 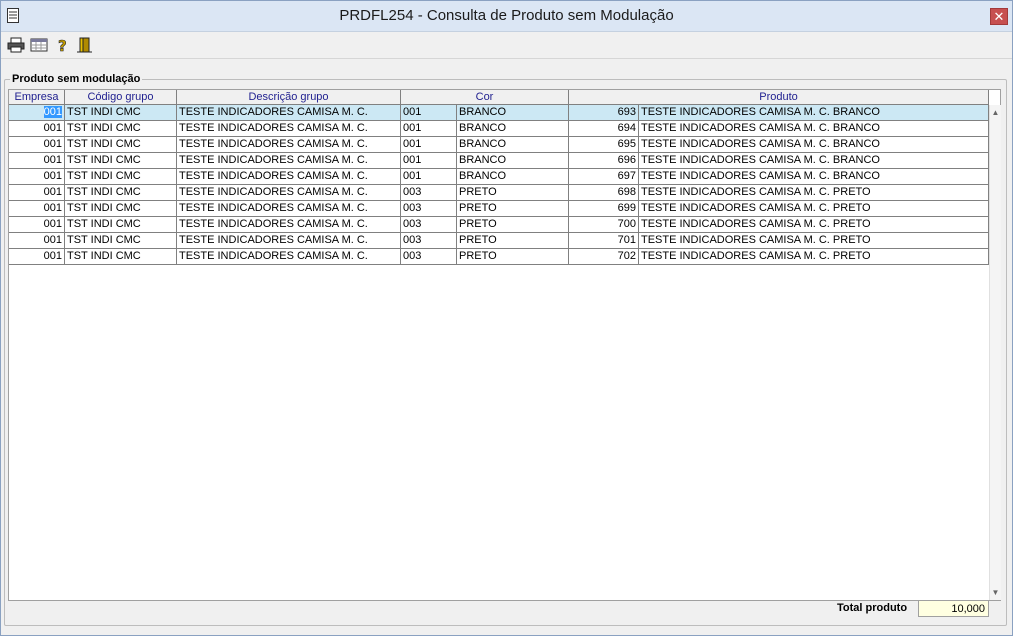 What do you see at coordinates (604, 129) in the screenshot?
I see `cell-produto-codigo: 694` at bounding box center [604, 129].